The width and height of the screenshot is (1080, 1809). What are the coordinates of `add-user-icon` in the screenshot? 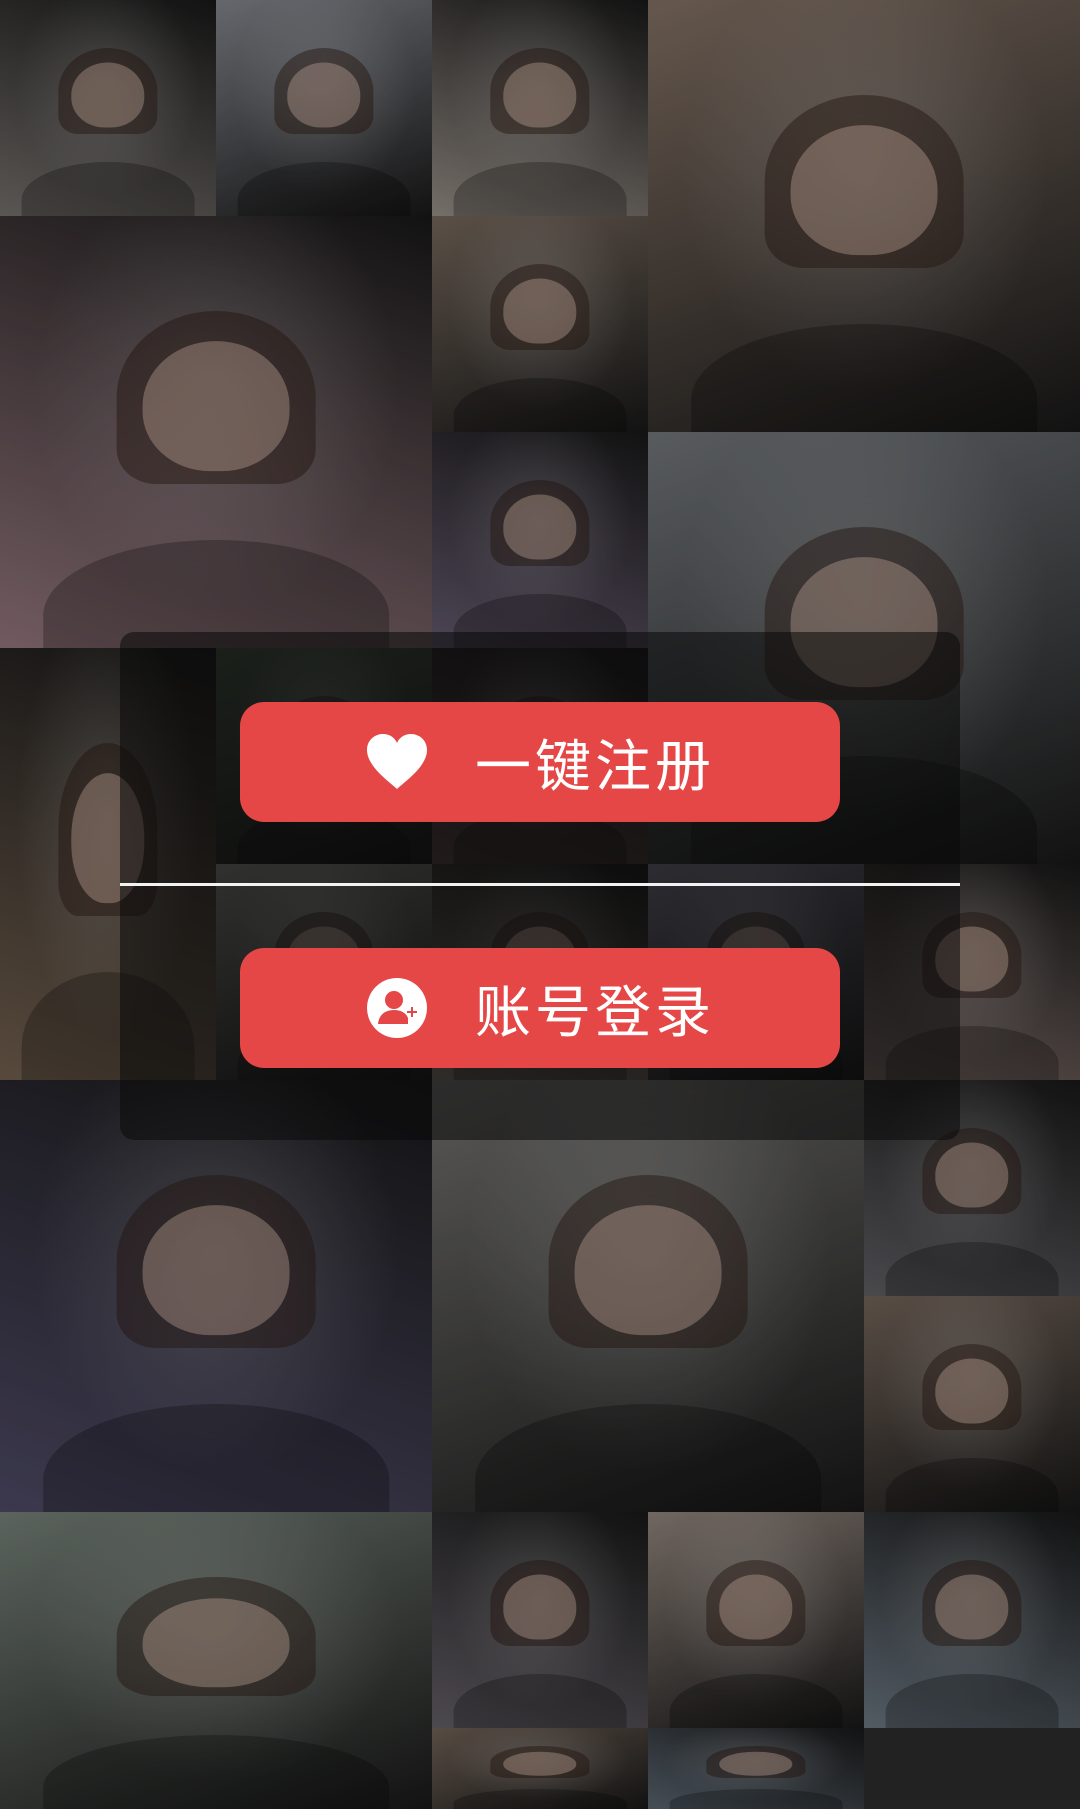 It's located at (397, 1008).